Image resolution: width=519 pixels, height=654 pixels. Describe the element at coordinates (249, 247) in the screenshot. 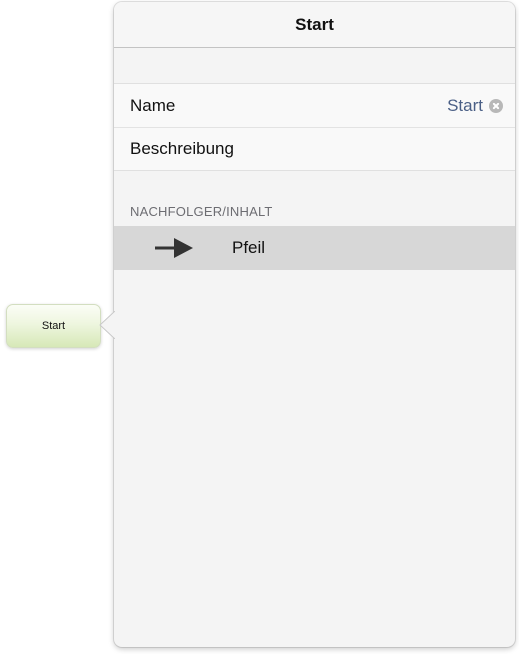

I see `successor-item-label: Pfeil` at that location.